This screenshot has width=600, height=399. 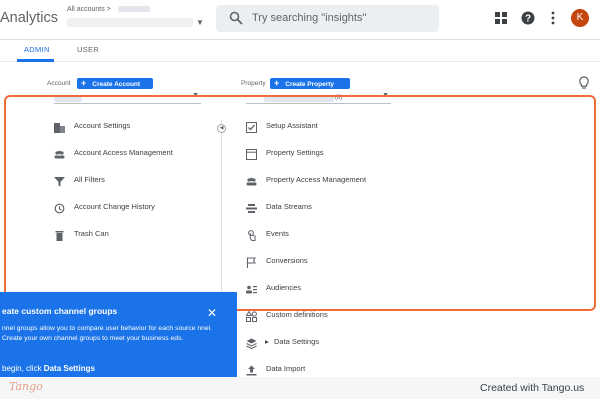 I want to click on tab-bar: ADMIN USER, so click(x=300, y=51).